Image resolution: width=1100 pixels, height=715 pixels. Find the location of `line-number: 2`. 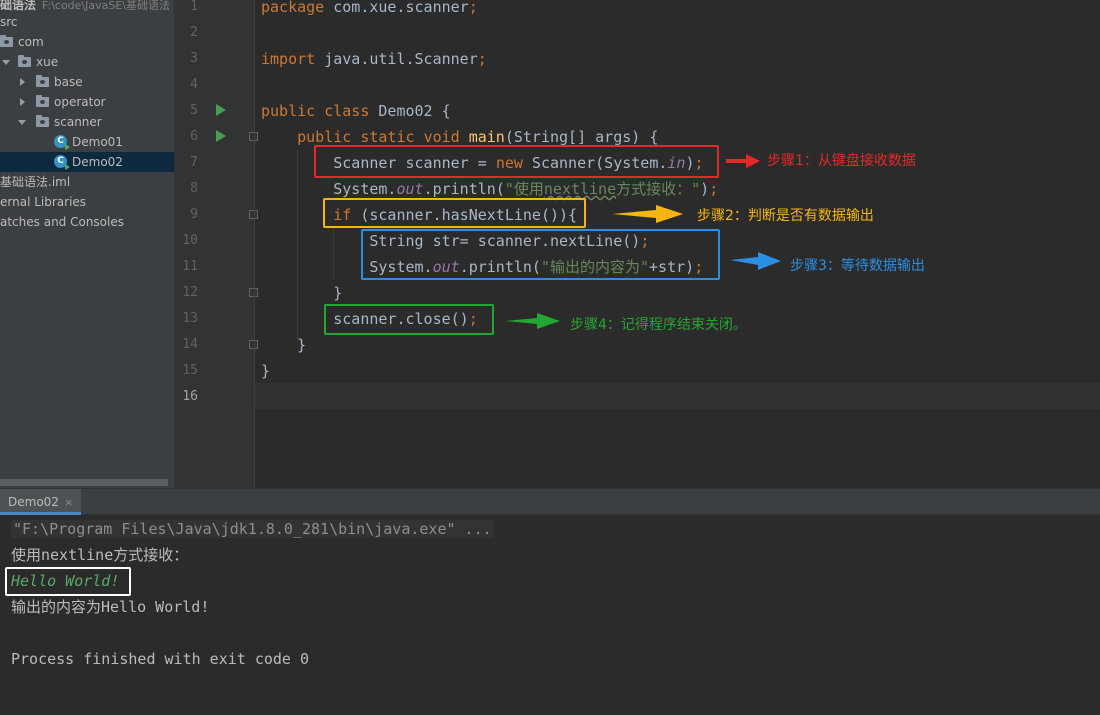

line-number: 2 is located at coordinates (194, 32).